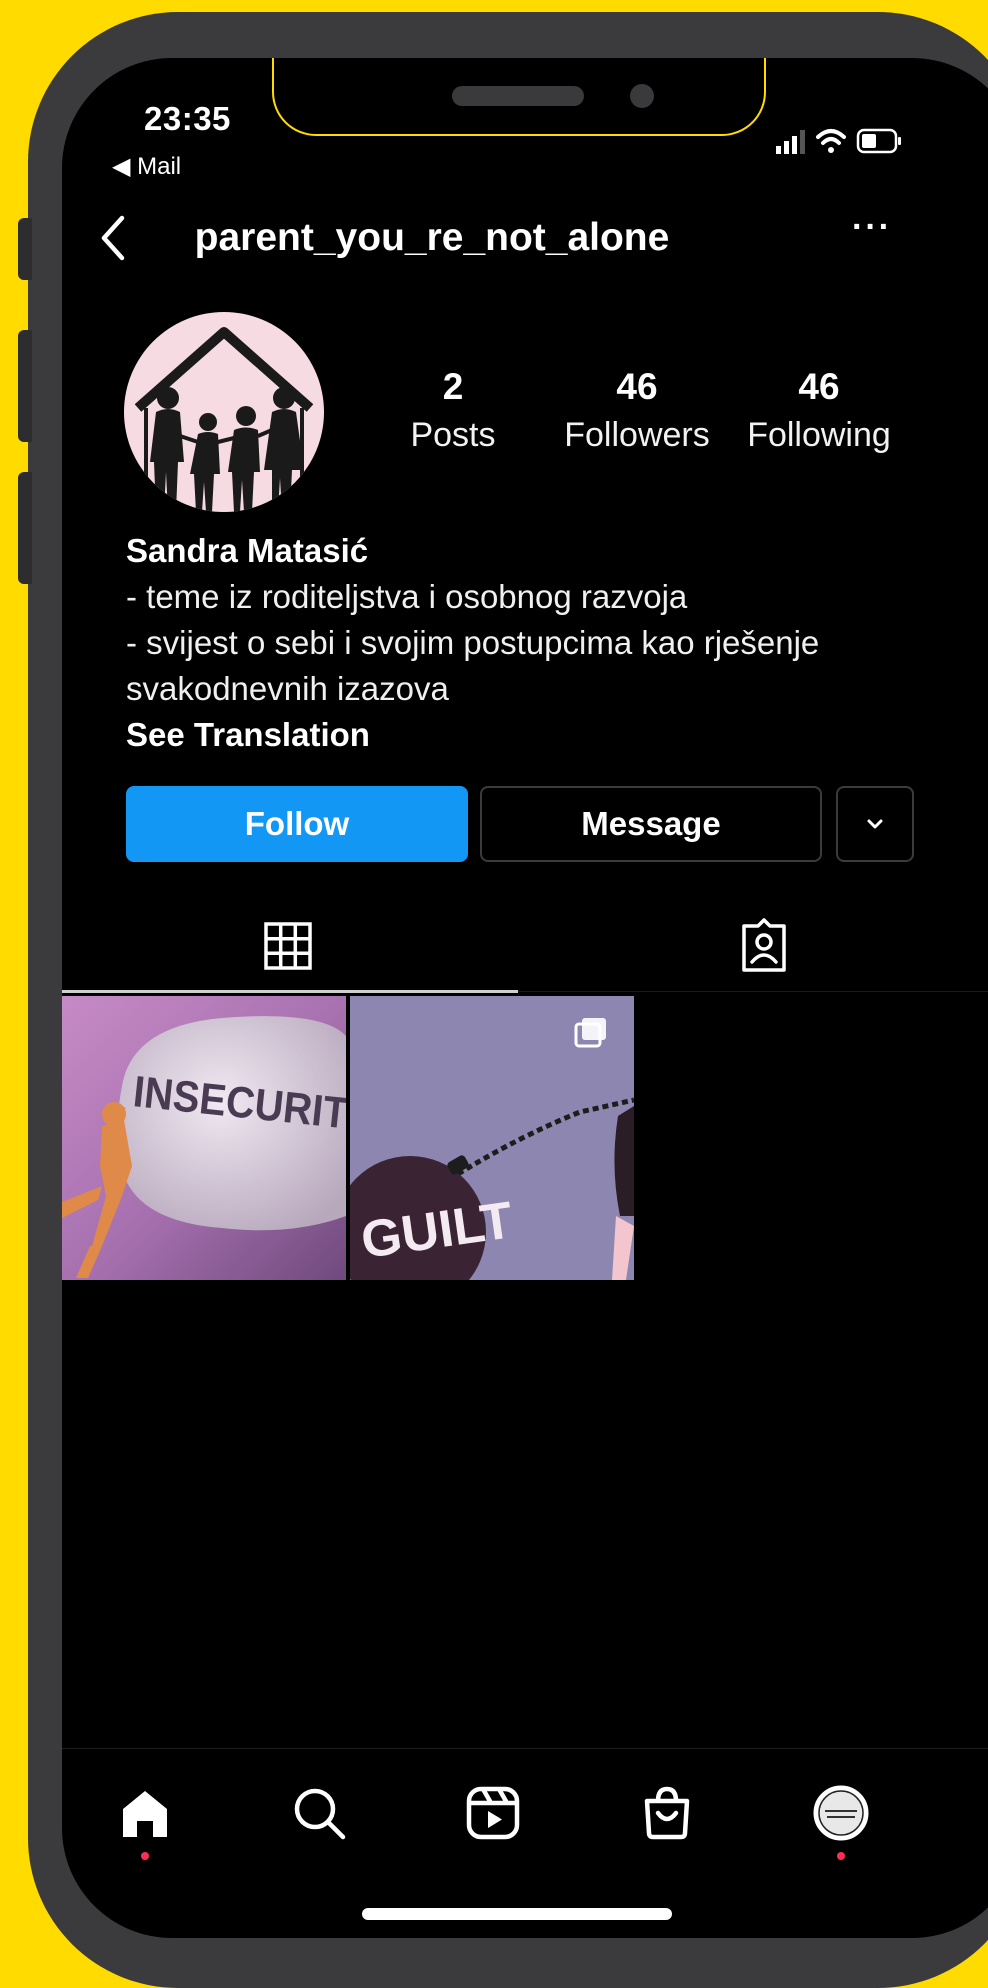  I want to click on home-icon, so click(145, 1814).